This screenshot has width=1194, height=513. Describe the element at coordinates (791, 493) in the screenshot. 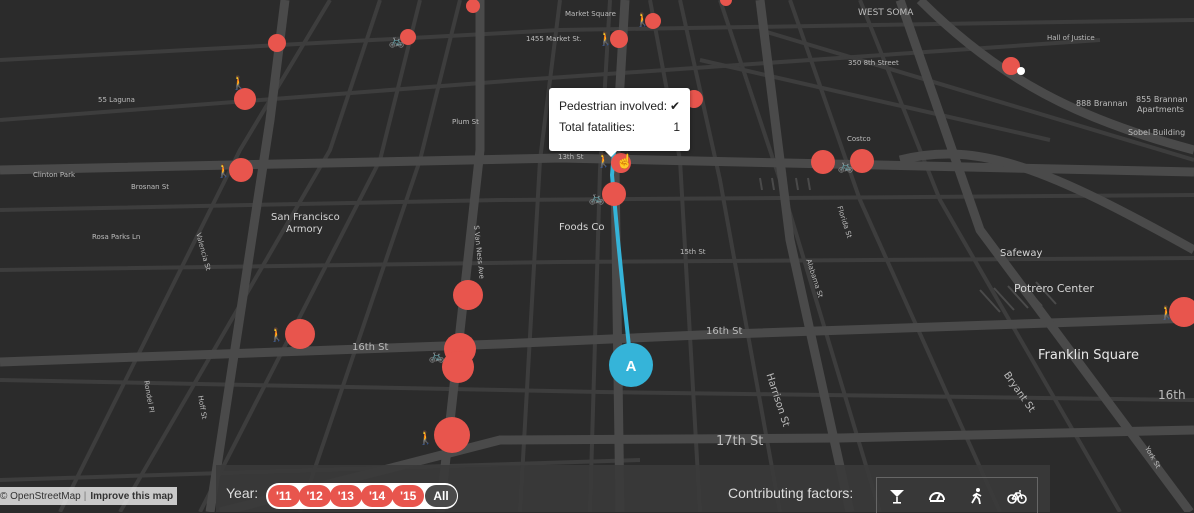

I see `contributing-factors-label: Contributing factors:` at that location.